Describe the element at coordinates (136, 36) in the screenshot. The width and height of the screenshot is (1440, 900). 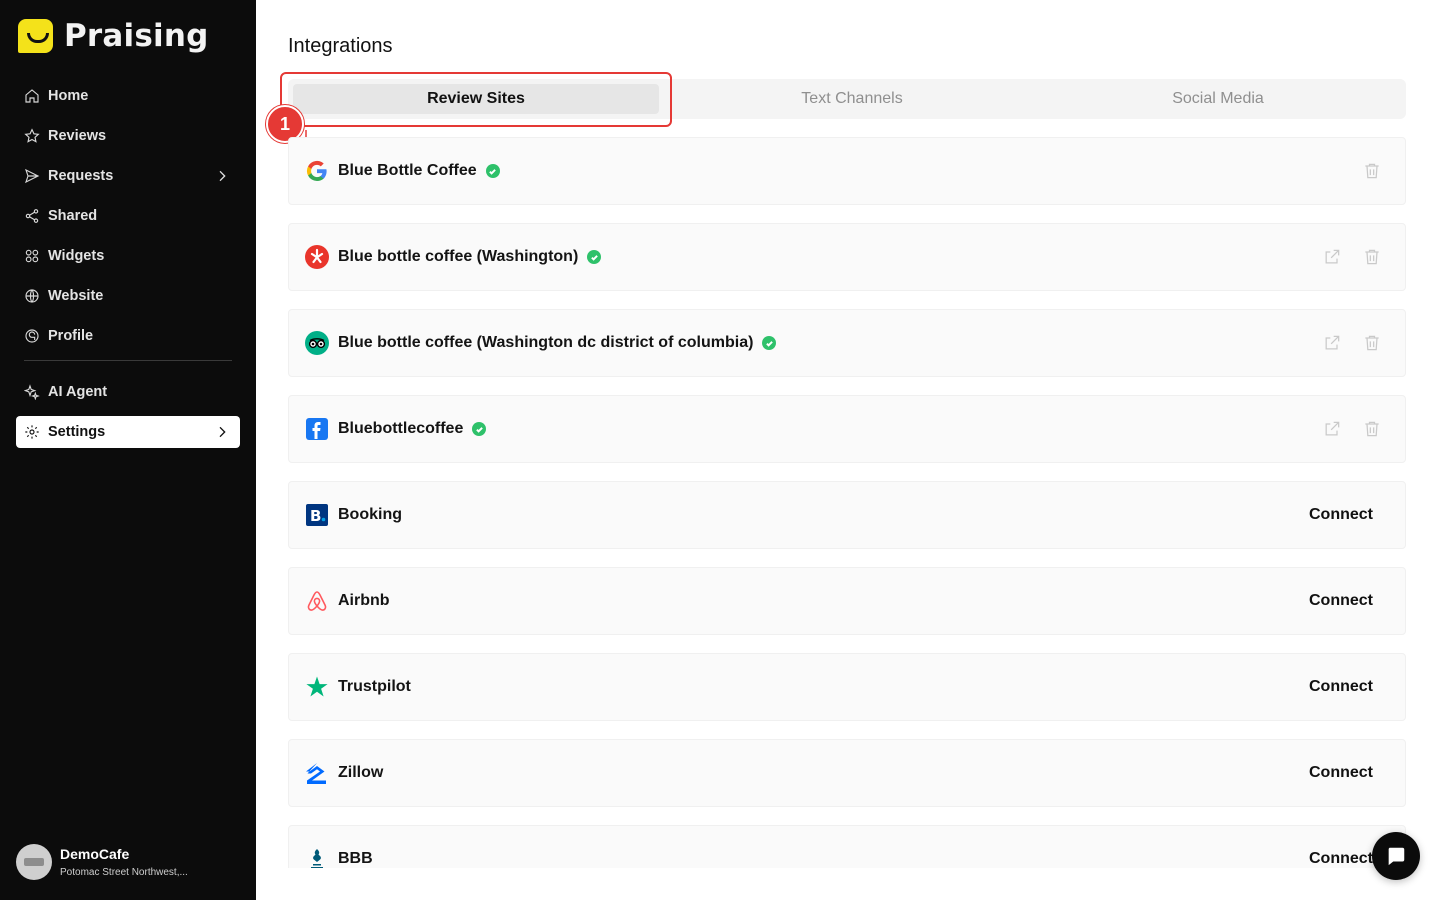
I see `brand-name: Praising` at that location.